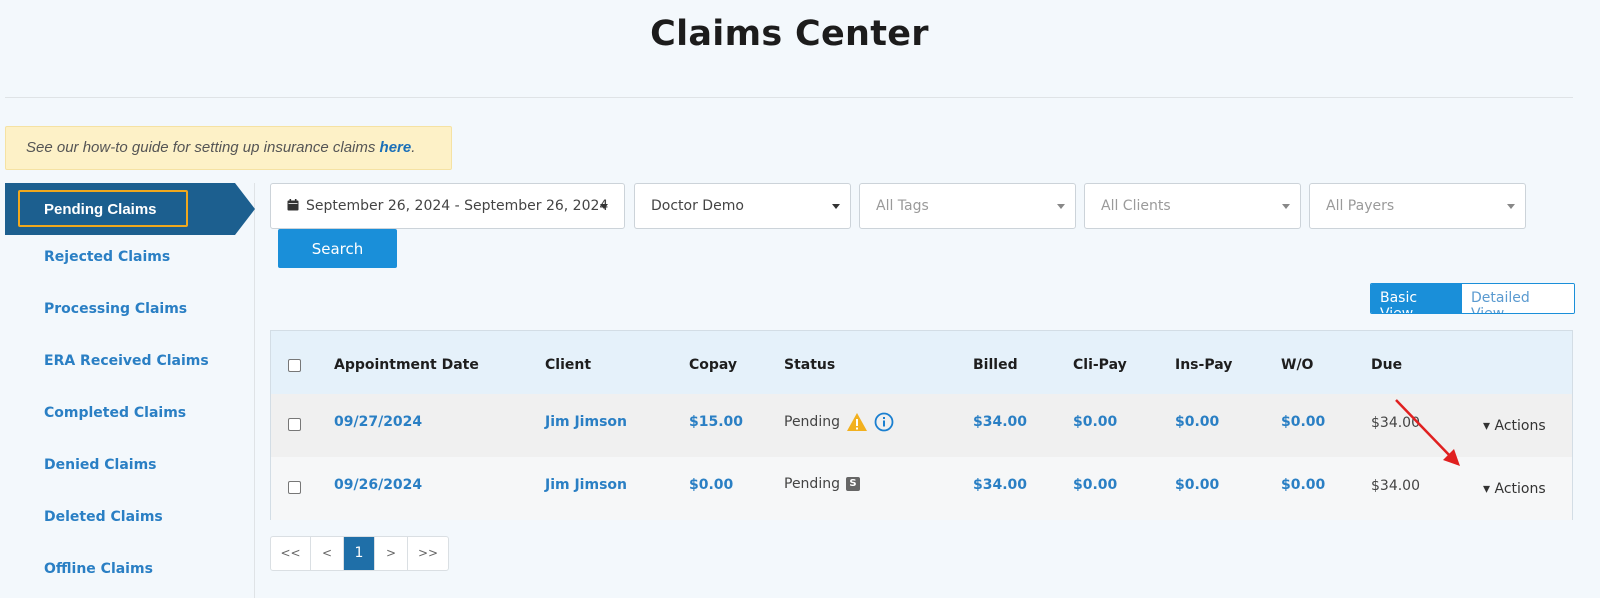  I want to click on status-cell: Pending, so click(839, 422).